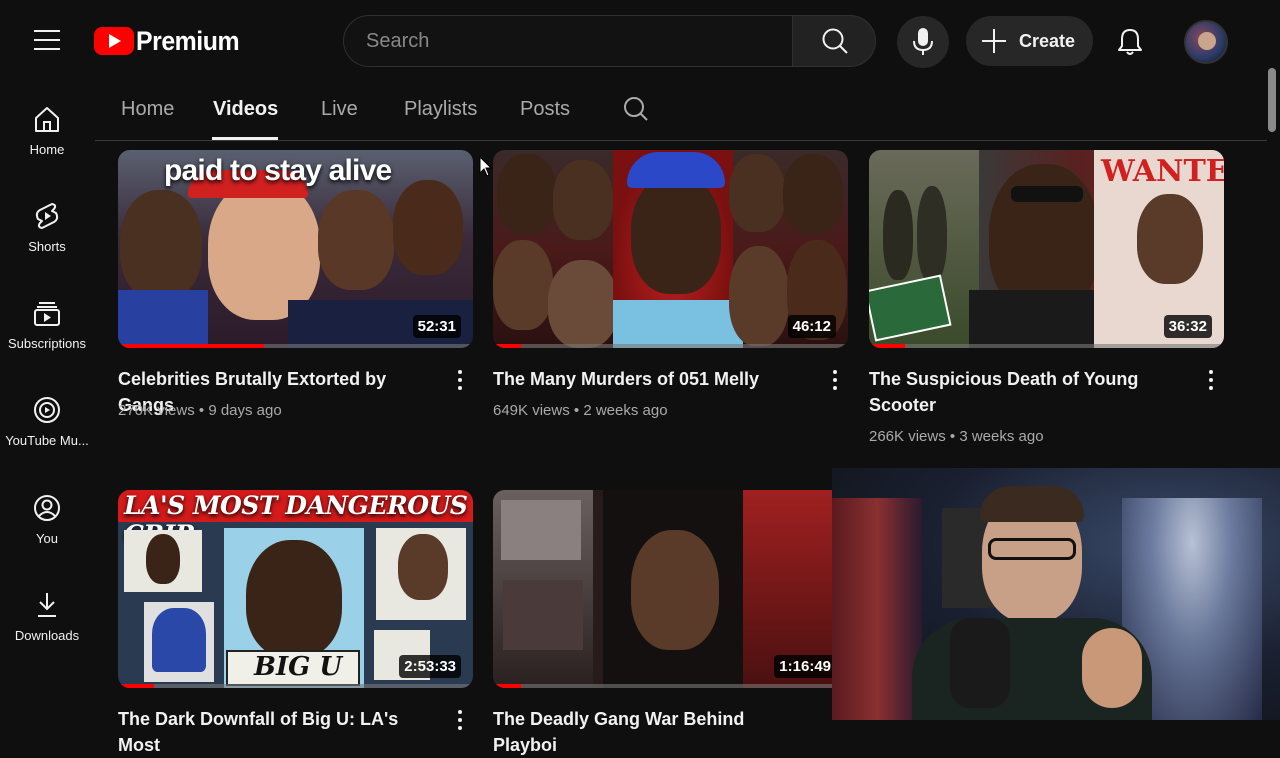 Image resolution: width=1280 pixels, height=758 pixels. I want to click on view-count: 649K views, so click(531, 410).